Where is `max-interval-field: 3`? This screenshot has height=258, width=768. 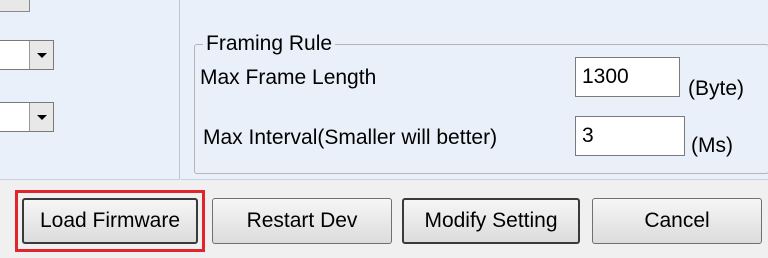
max-interval-field: 3 is located at coordinates (630, 136).